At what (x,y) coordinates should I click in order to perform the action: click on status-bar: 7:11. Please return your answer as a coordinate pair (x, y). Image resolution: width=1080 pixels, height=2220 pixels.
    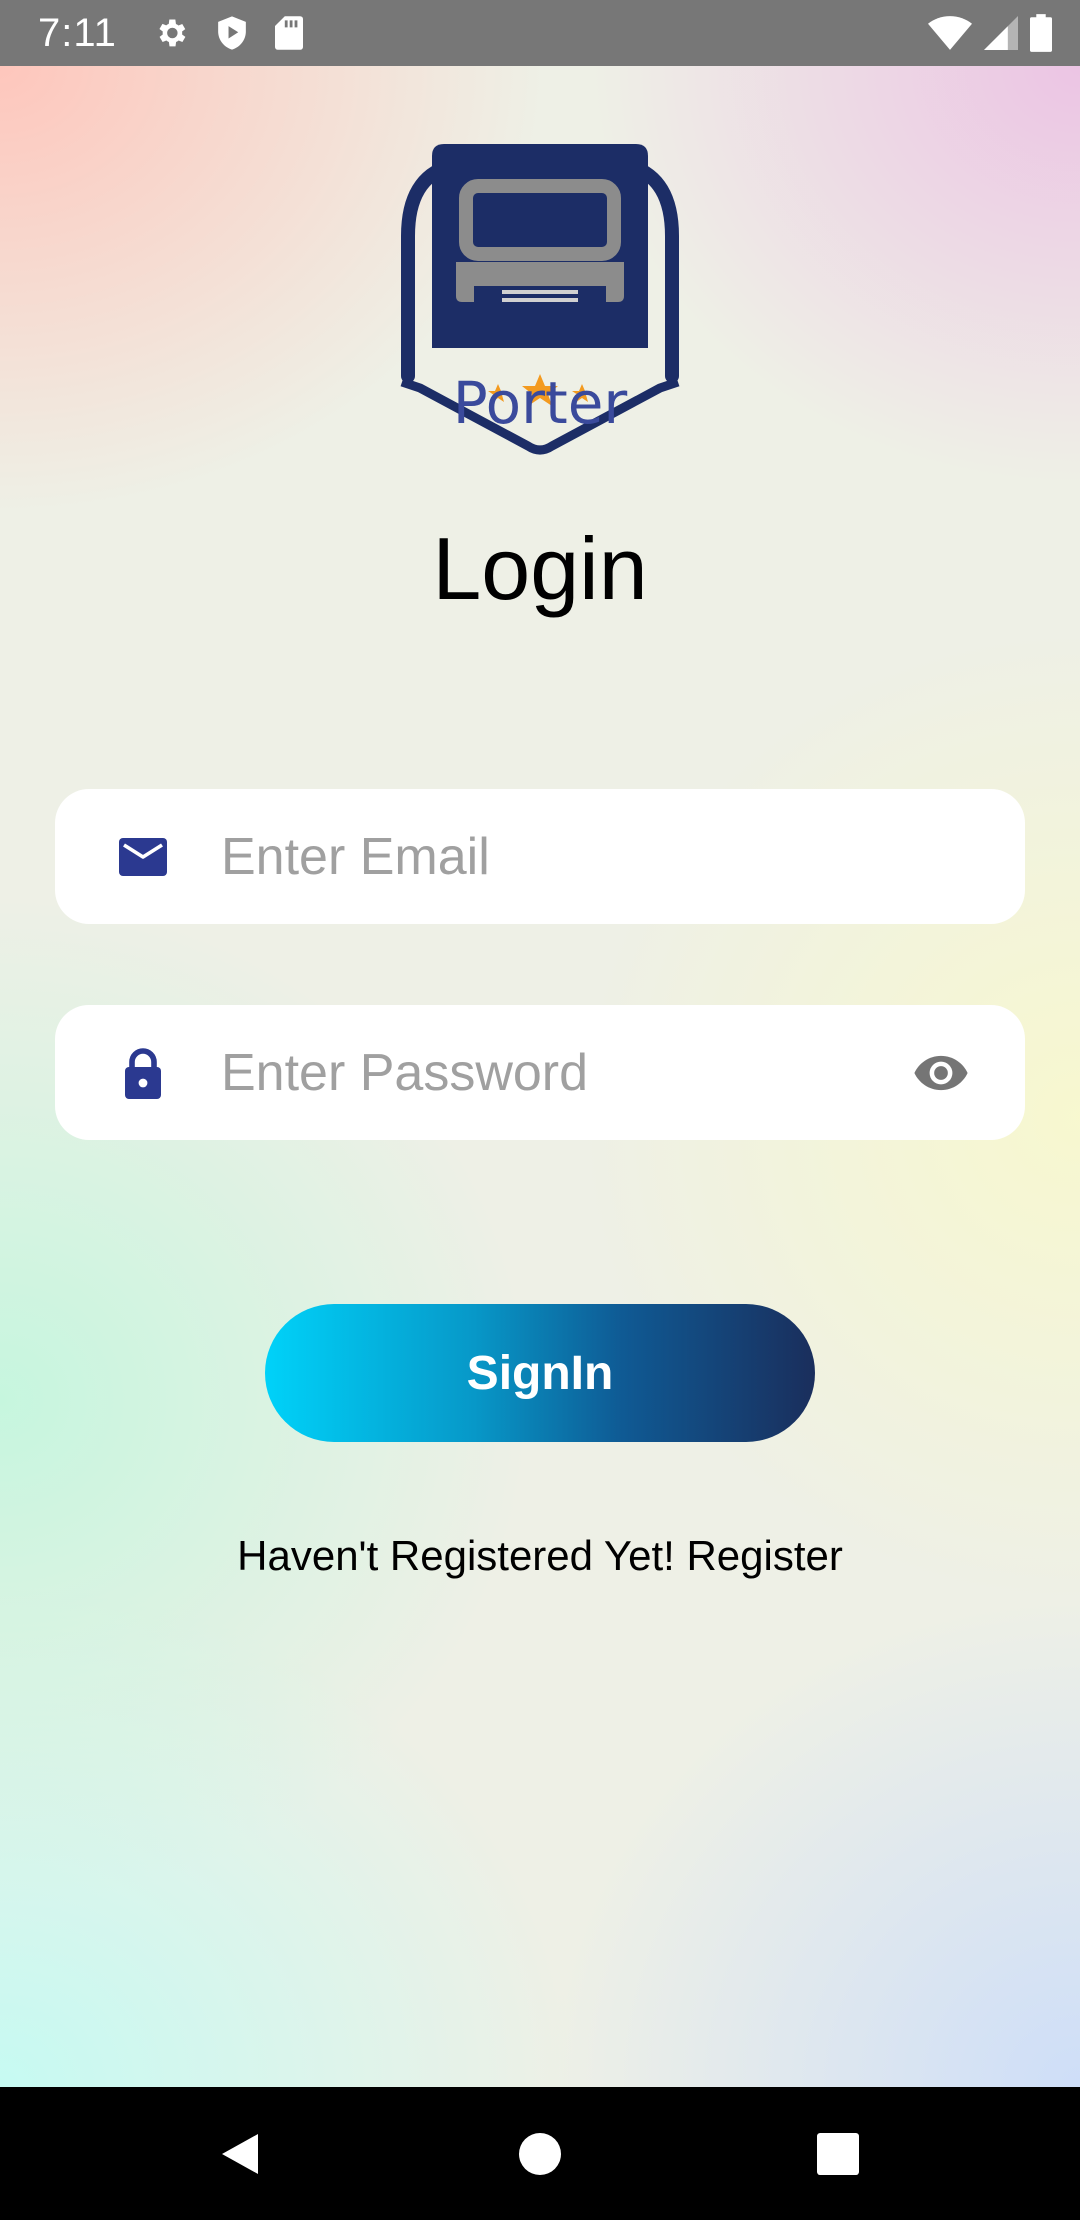
    Looking at the image, I should click on (540, 33).